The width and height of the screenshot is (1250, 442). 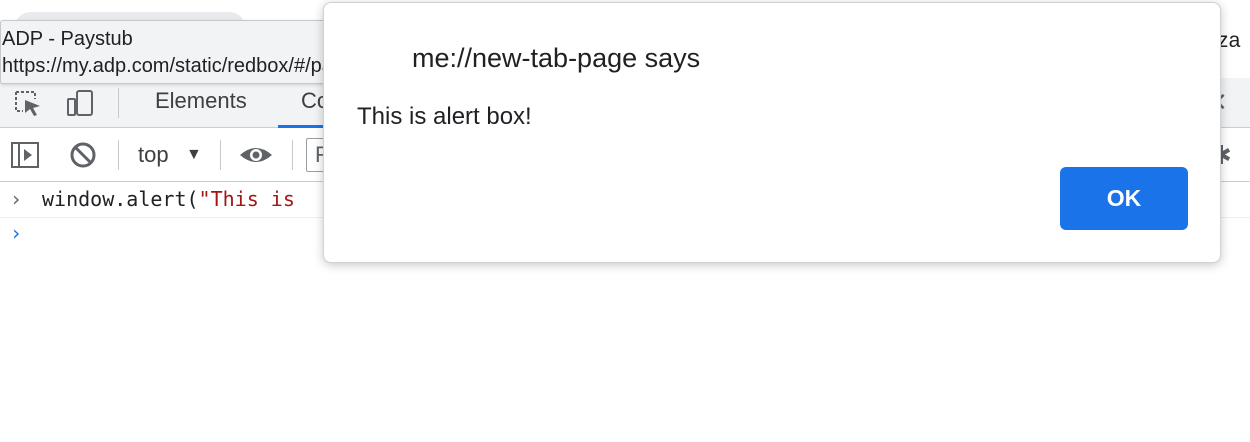 I want to click on chevron-down-icon: ▼, so click(x=194, y=155).